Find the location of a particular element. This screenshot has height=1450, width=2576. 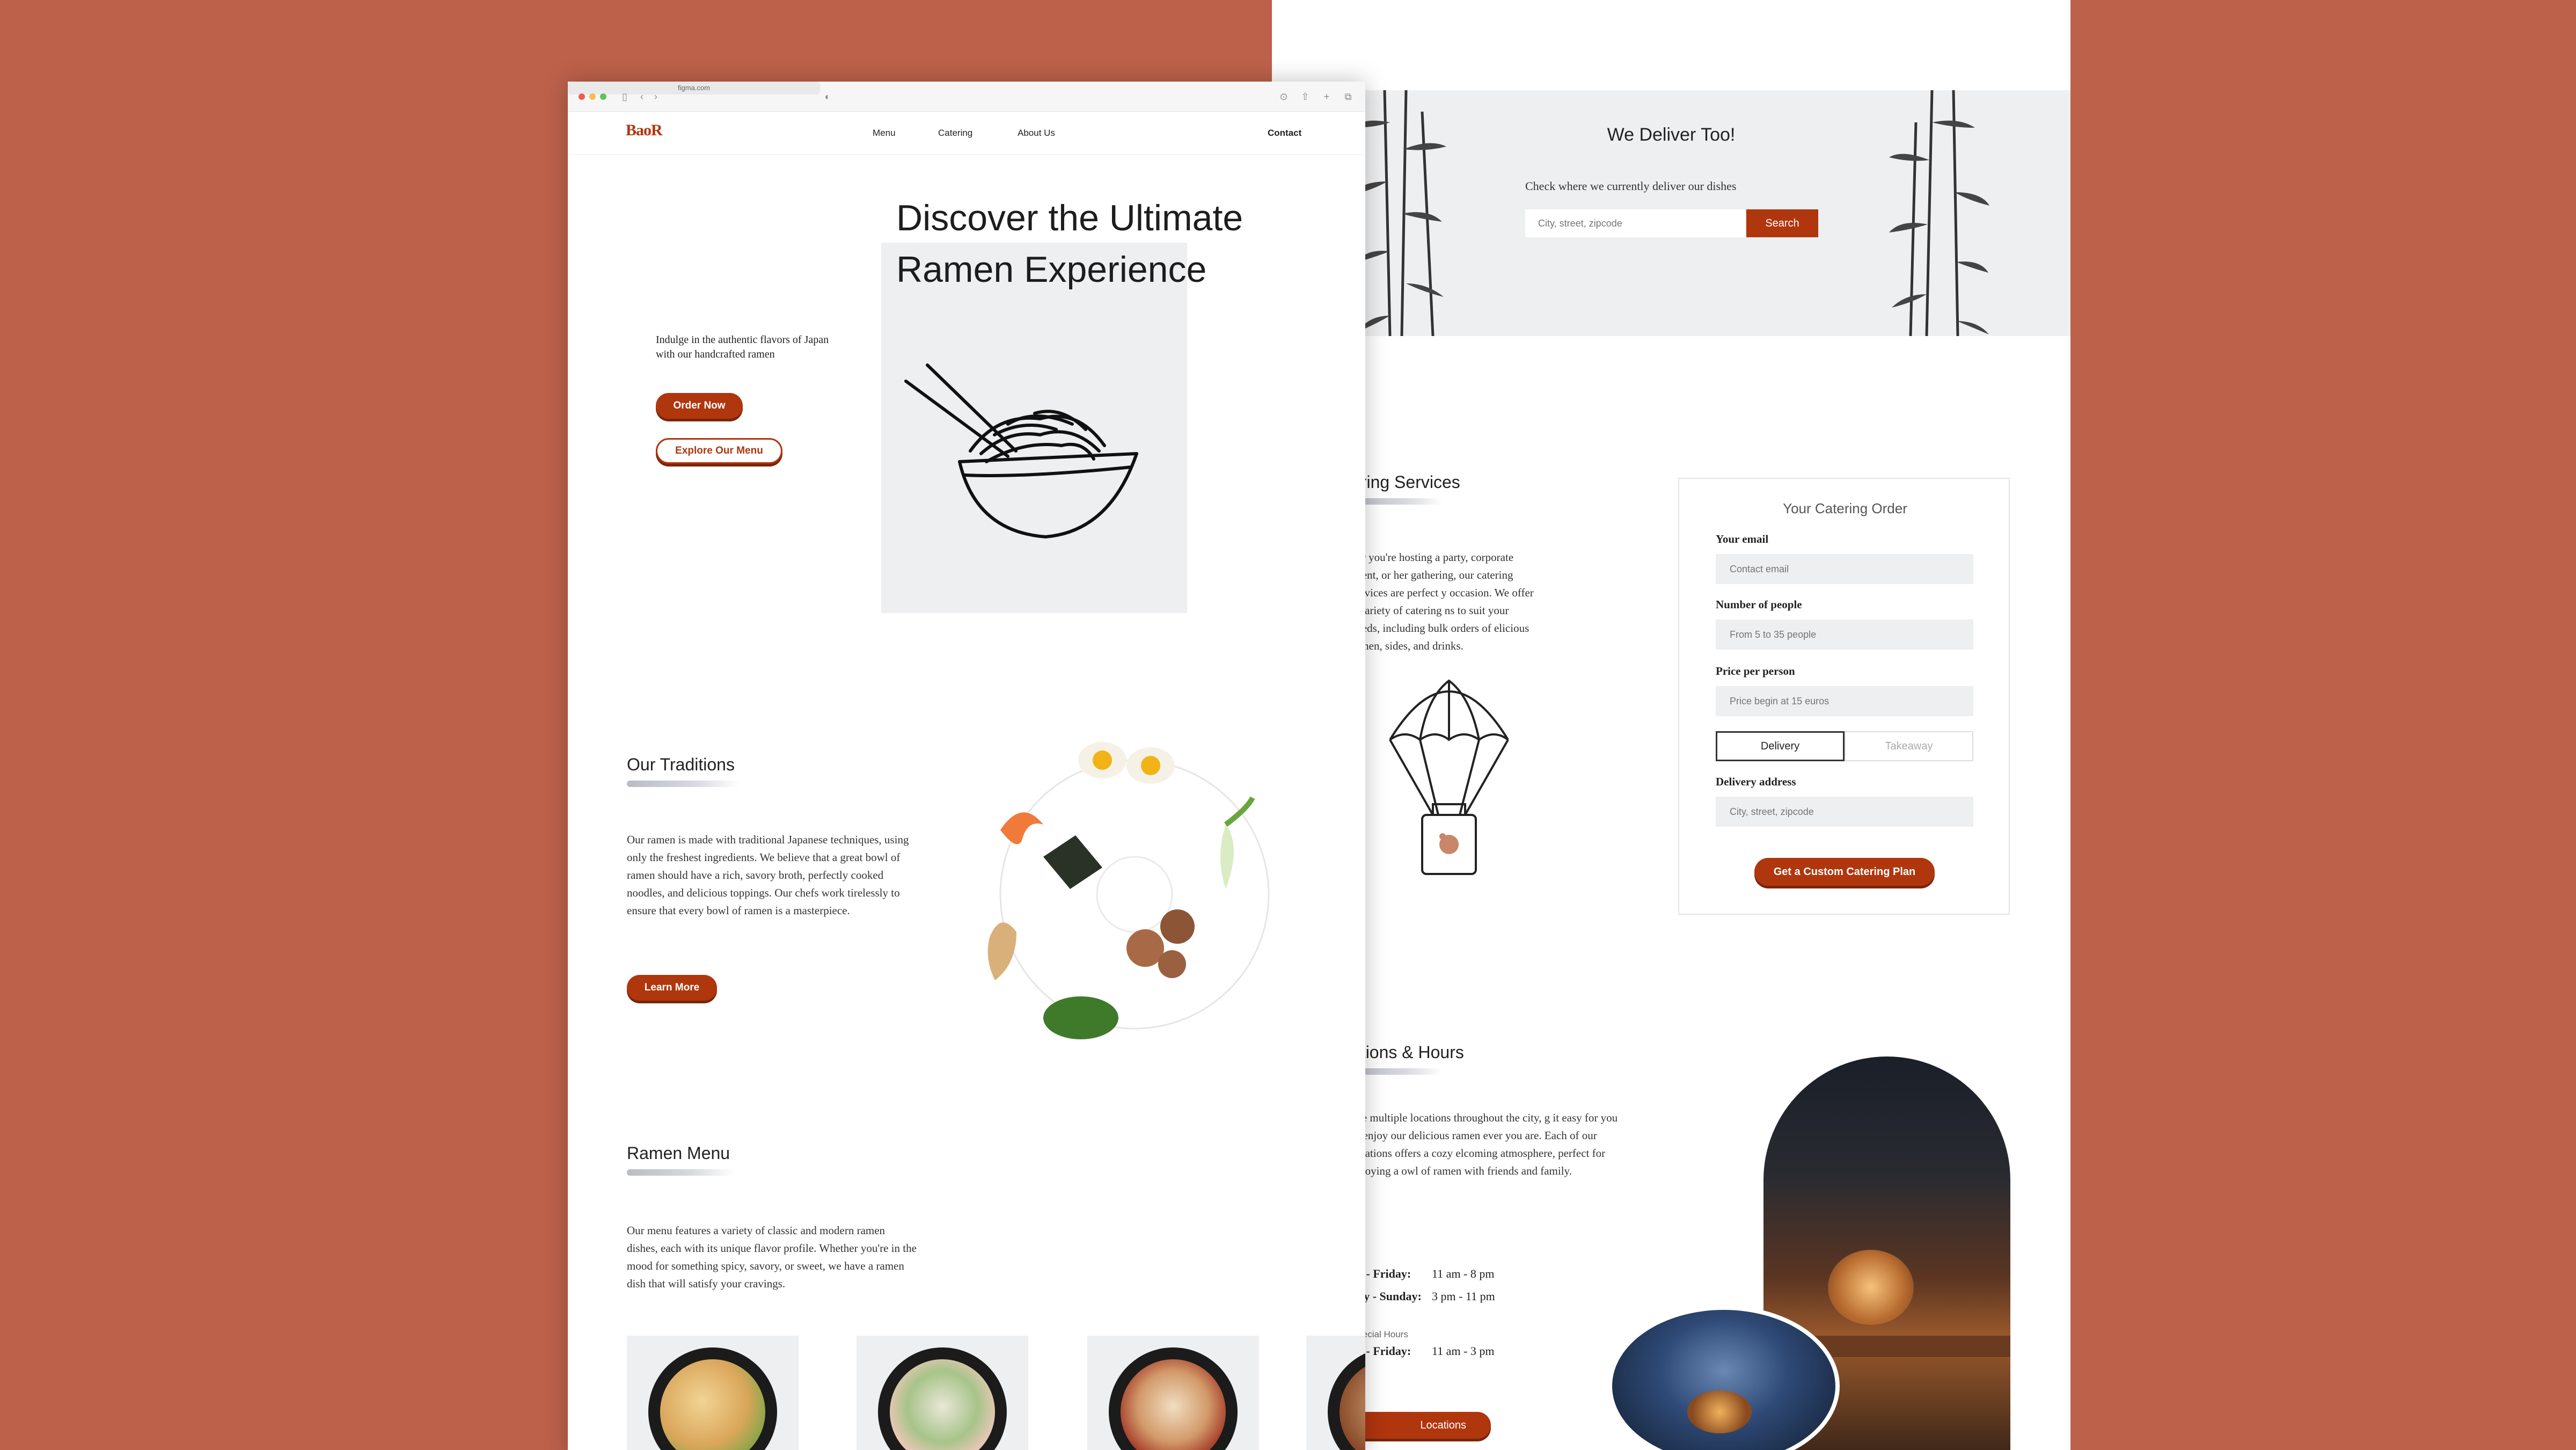

download-icon: ⊙ is located at coordinates (1283, 96).